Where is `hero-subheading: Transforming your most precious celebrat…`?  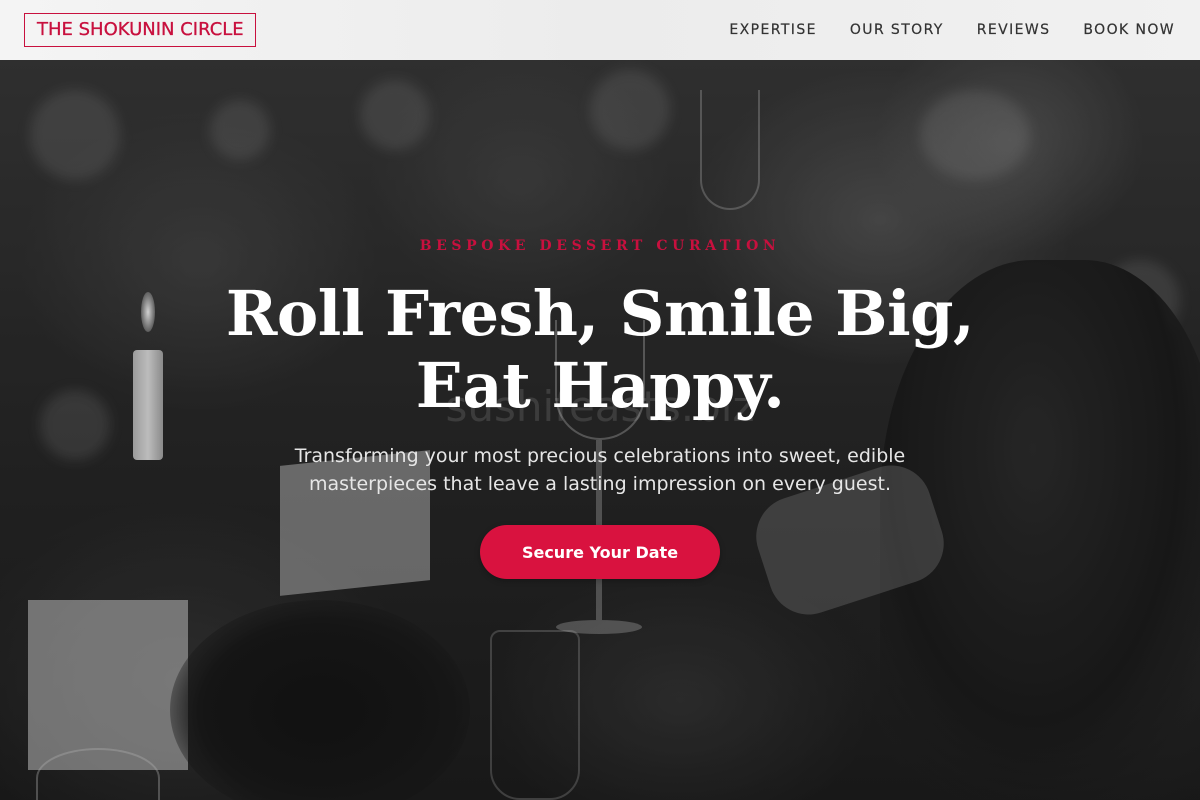
hero-subheading: Transforming your most precious celebrat… is located at coordinates (600, 470).